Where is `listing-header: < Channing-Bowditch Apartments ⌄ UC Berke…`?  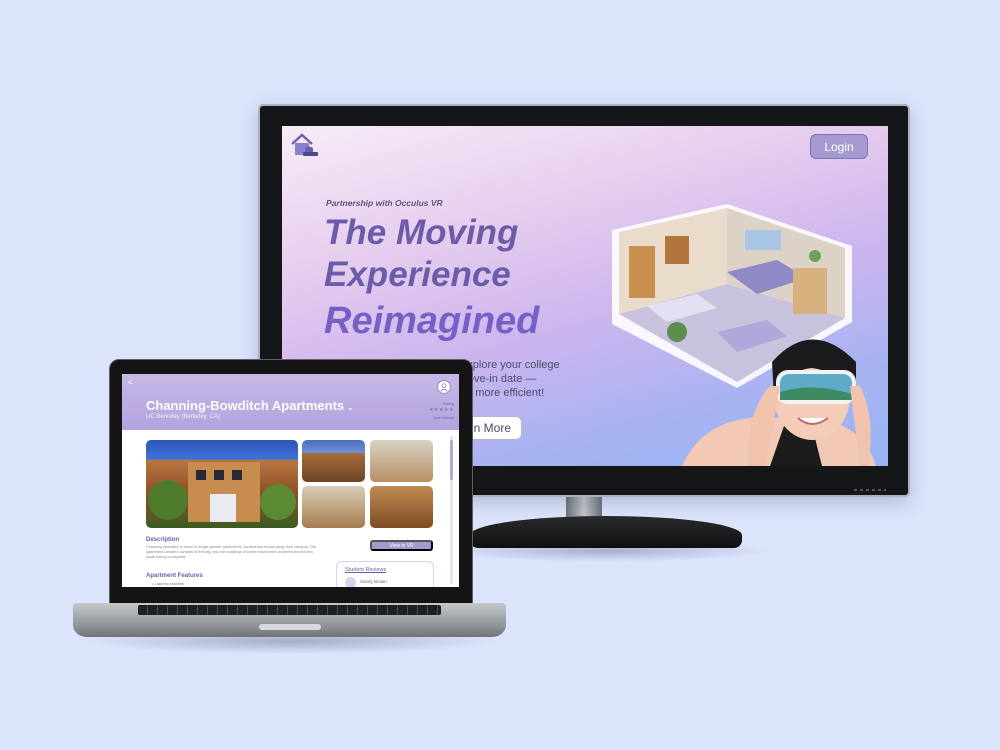
listing-header: < Channing-Bowditch Apartments ⌄ UC Berke… is located at coordinates (290, 402).